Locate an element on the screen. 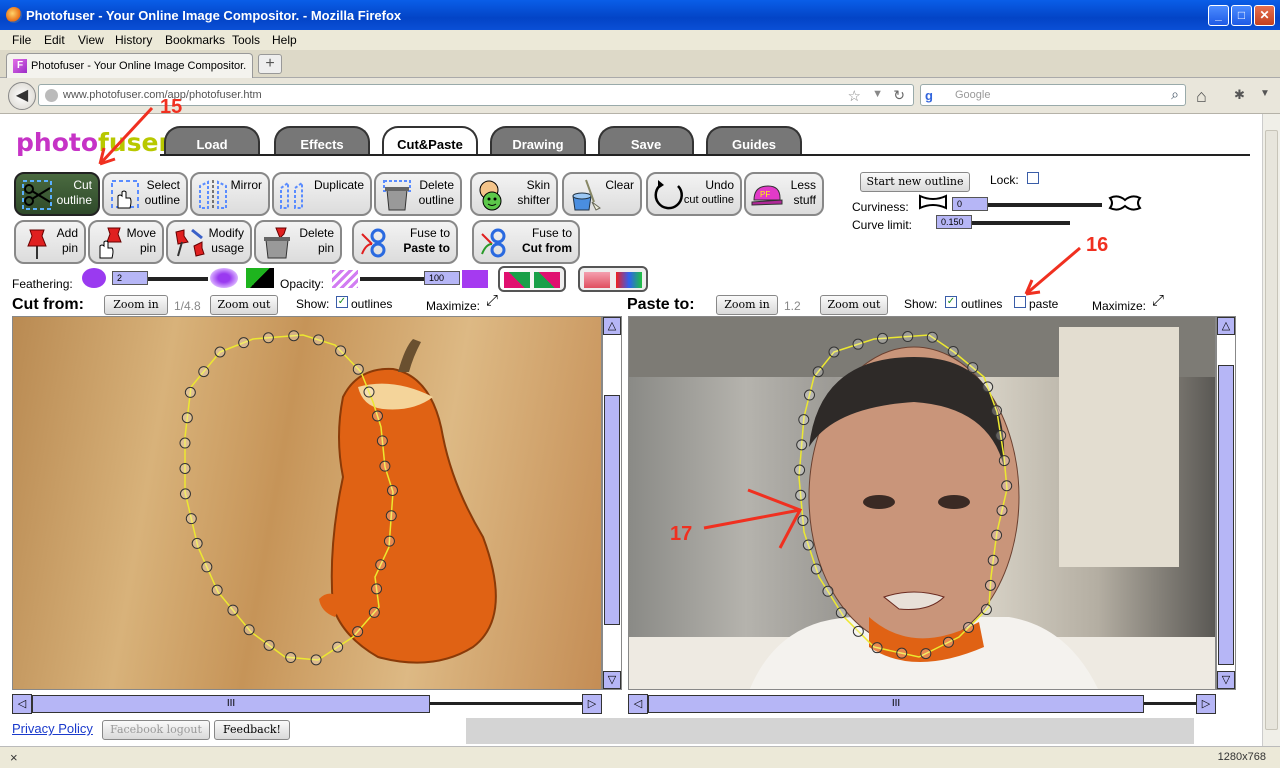 The height and width of the screenshot is (768, 1280). blend-mode-button is located at coordinates (532, 279).